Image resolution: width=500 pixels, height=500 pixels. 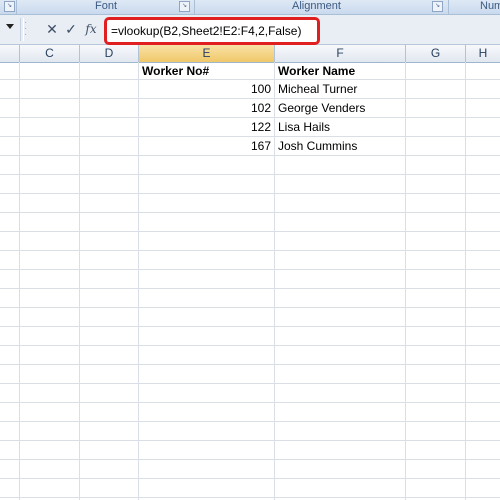 I want to click on enter-check-icon: ✓, so click(x=71, y=29).